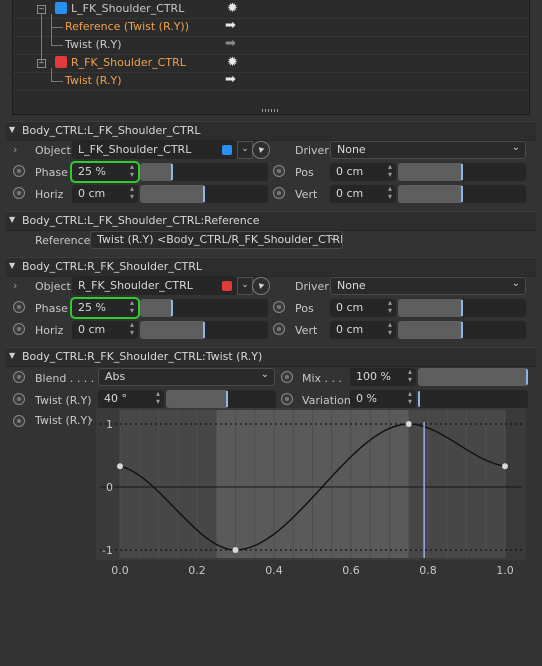 The width and height of the screenshot is (542, 666). What do you see at coordinates (154, 286) in the screenshot?
I see `object-field: R_FK_Shoulder_CTRL` at bounding box center [154, 286].